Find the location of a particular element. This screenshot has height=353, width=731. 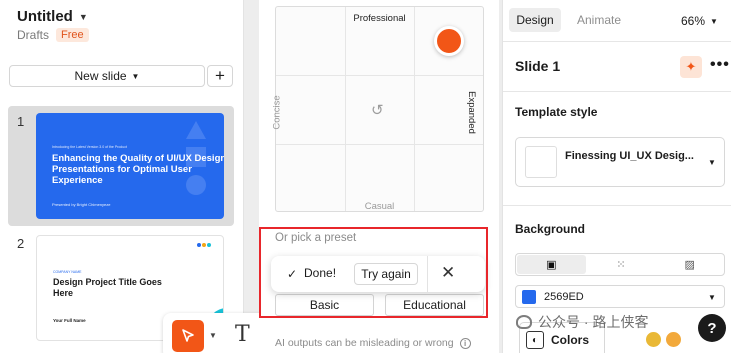

more-options-icon: ••• is located at coordinates (720, 65).